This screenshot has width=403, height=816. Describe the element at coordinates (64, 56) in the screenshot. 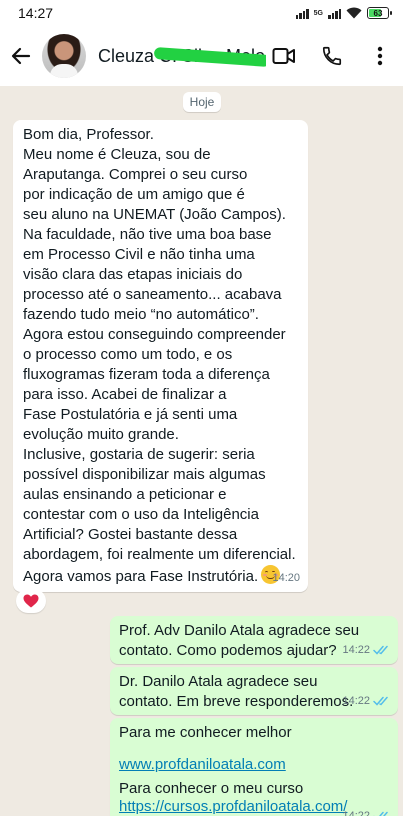

I see `avatar` at that location.